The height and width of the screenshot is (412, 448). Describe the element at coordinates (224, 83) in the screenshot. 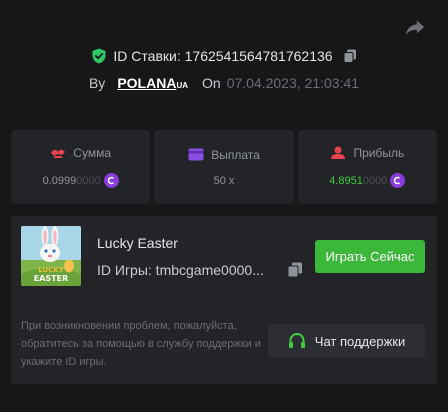

I see `bet-author-row: By POLANAUA On 07.04.2023, 21:03:41` at that location.